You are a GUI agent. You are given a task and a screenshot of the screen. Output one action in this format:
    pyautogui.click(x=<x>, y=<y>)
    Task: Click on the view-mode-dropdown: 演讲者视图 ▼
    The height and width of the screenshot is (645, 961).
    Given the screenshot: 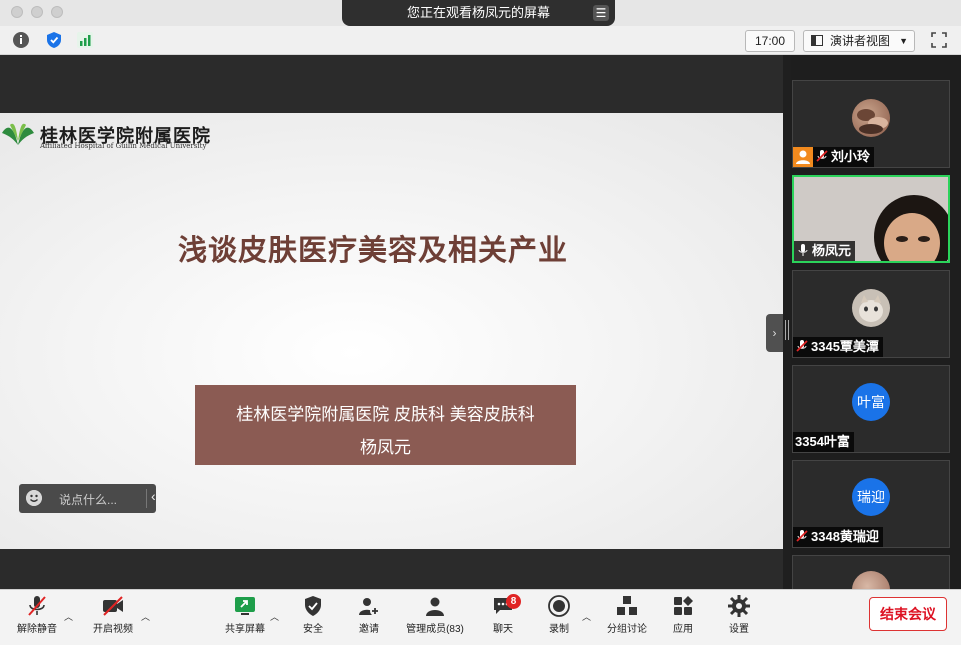 What is the action you would take?
    pyautogui.click(x=859, y=41)
    